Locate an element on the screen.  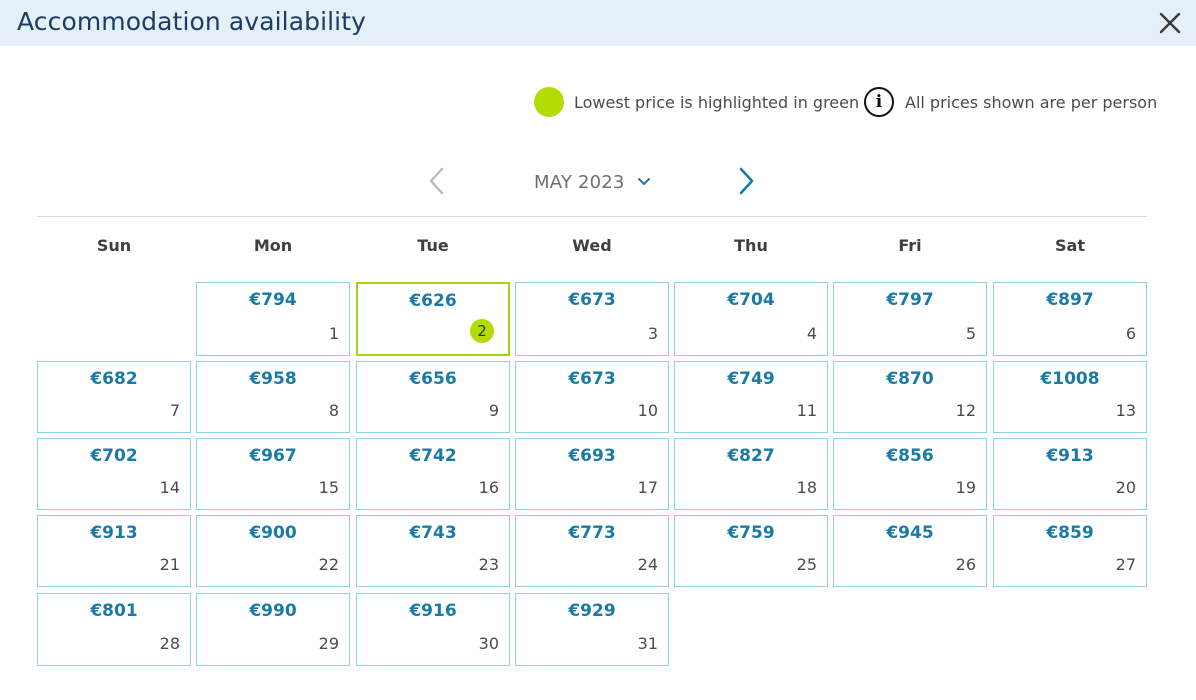
day-price: €900 is located at coordinates (273, 533).